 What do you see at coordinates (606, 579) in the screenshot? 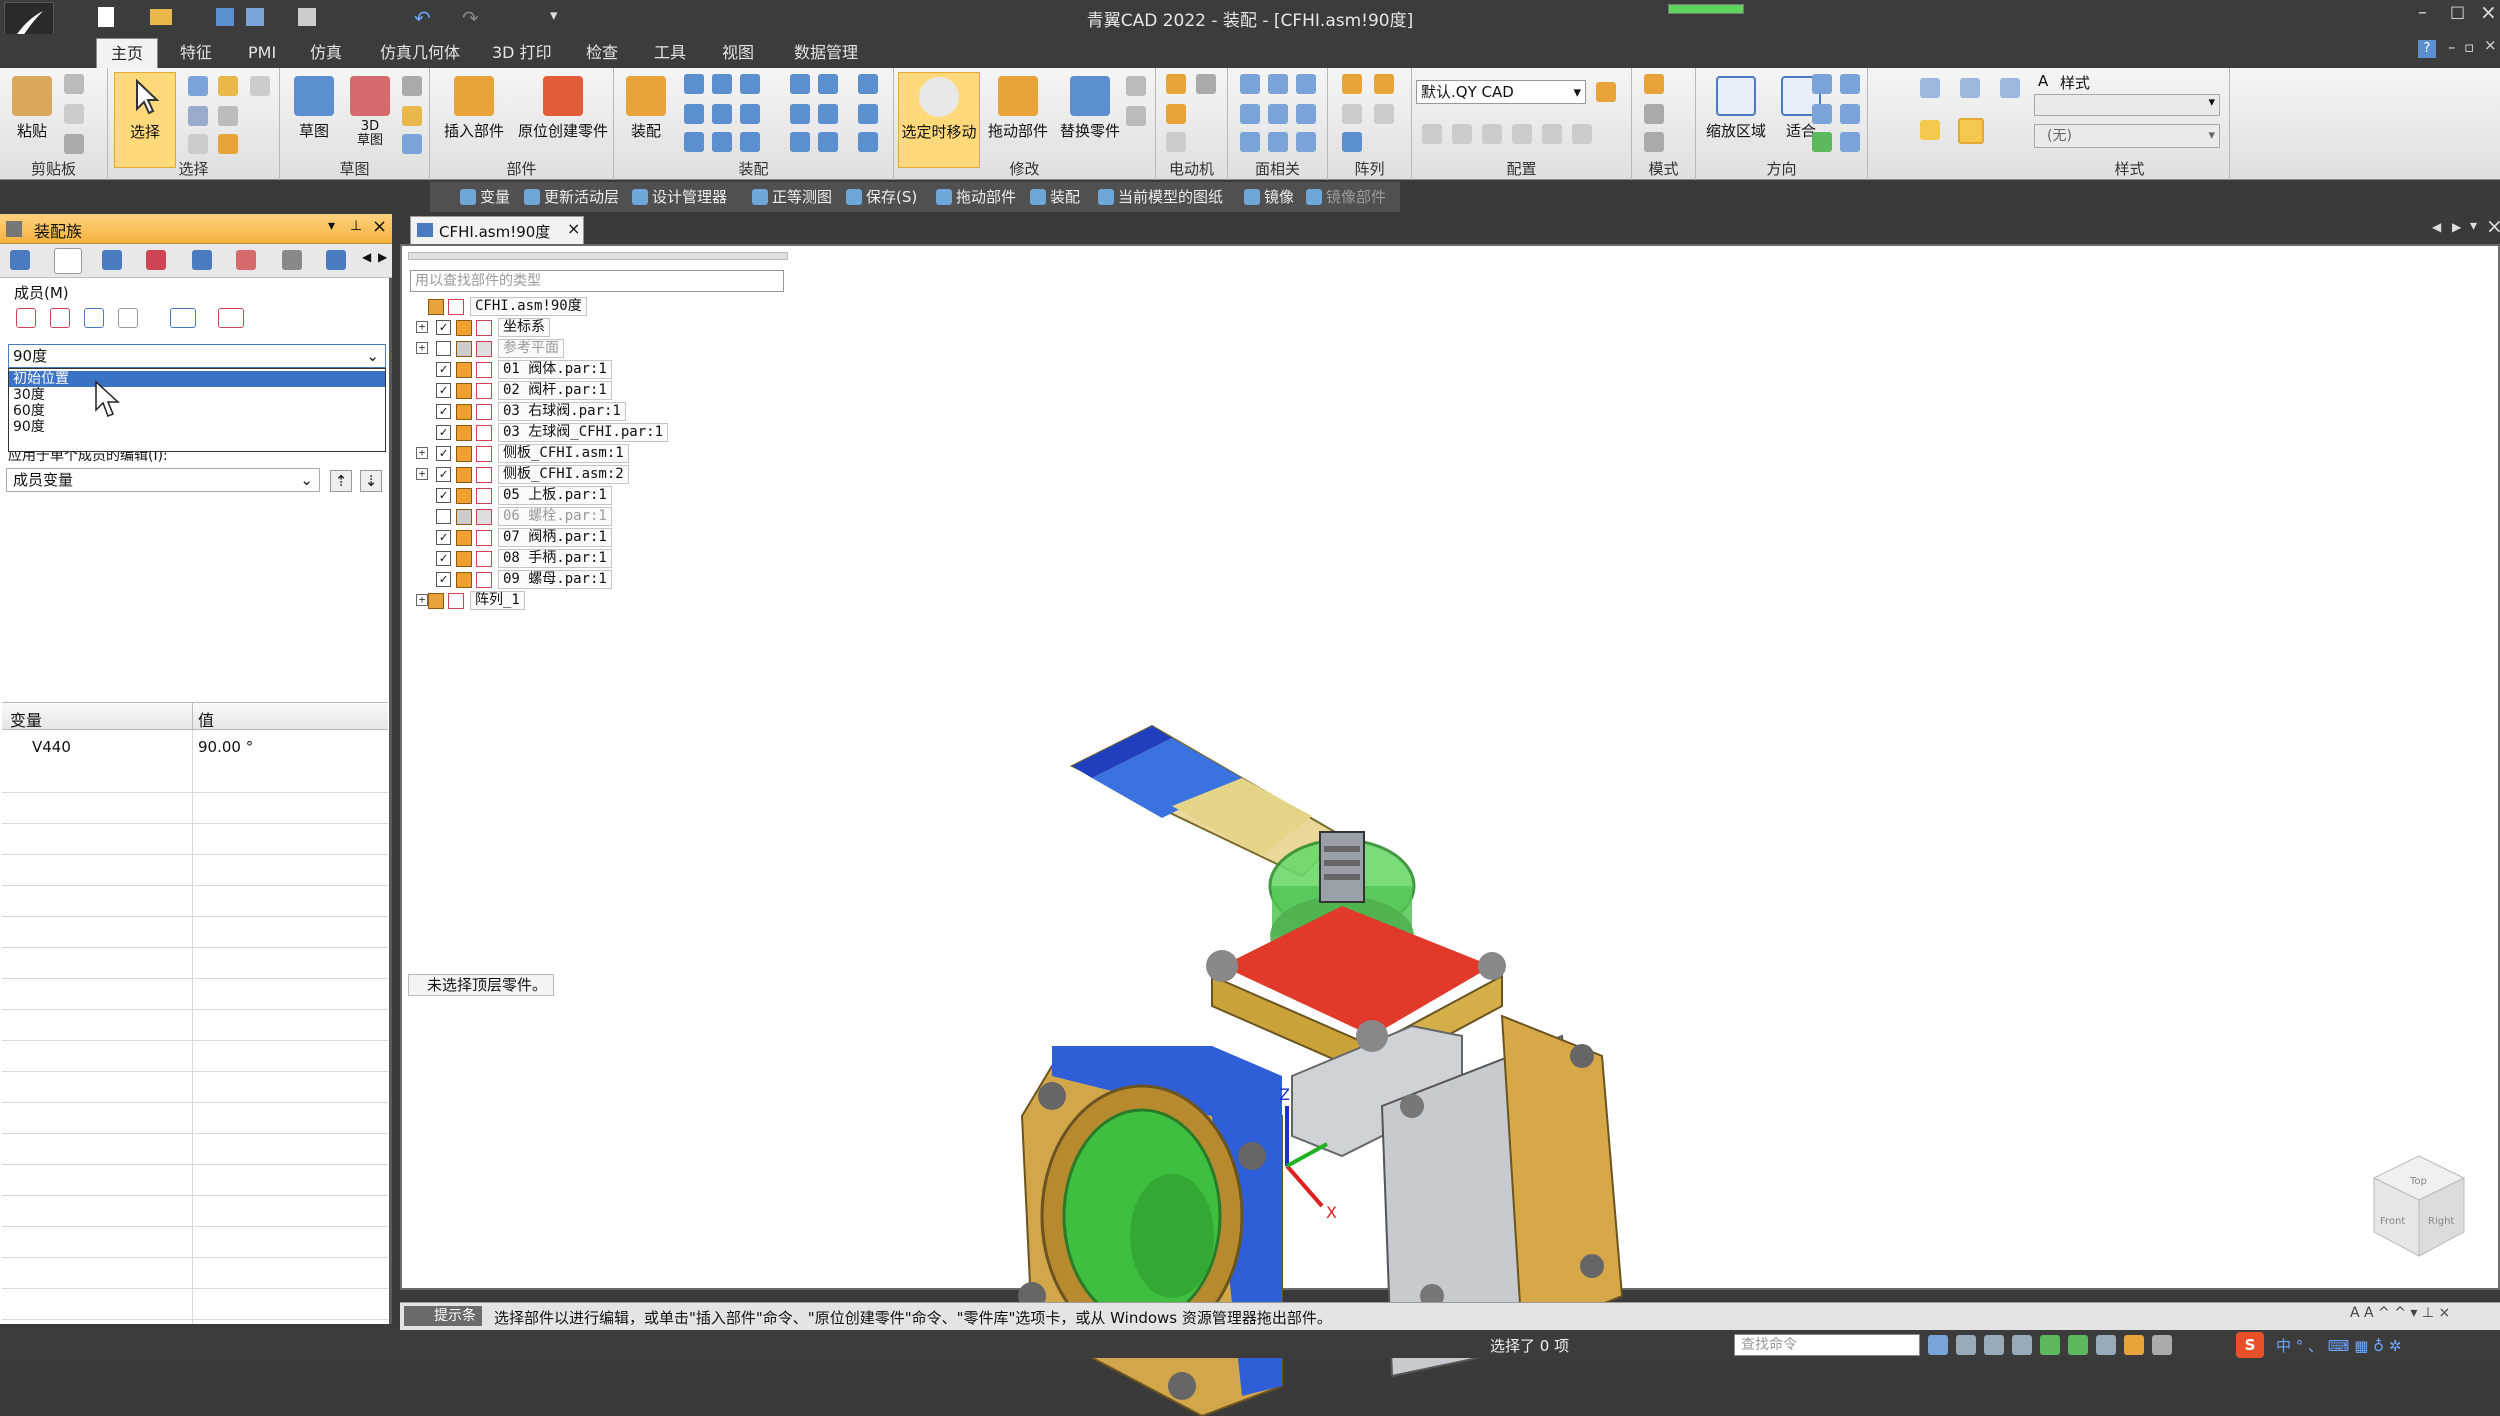
I see `tree-item: ✓ 09 螺母.par:1` at bounding box center [606, 579].